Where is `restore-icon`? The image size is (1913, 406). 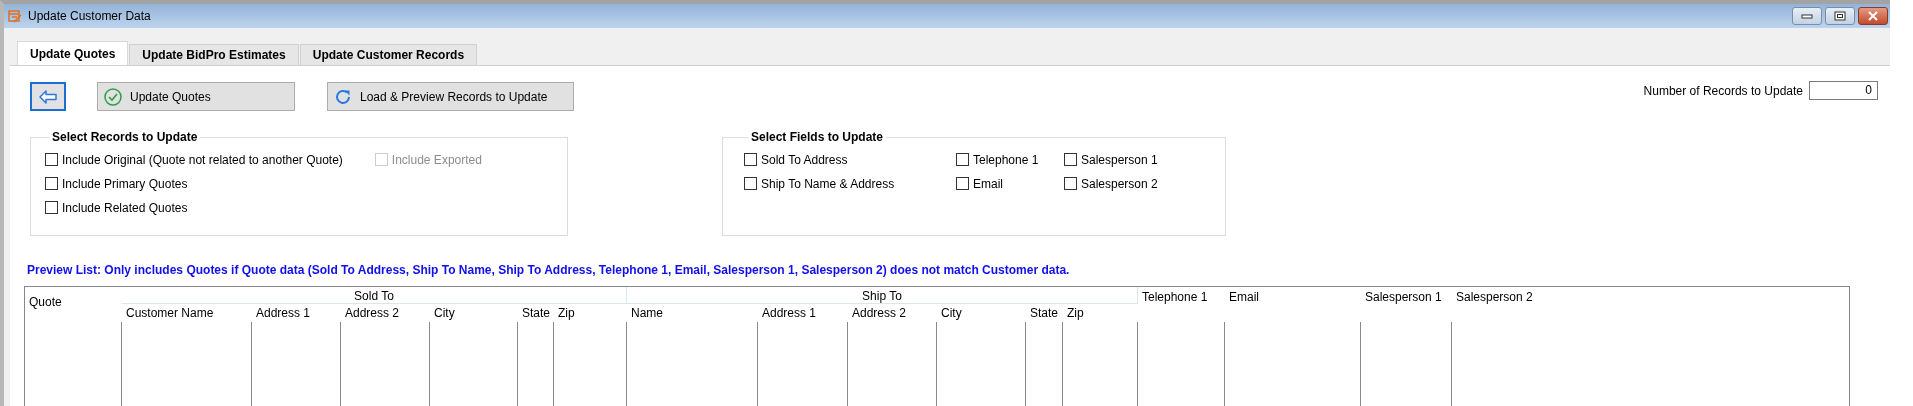 restore-icon is located at coordinates (1840, 16).